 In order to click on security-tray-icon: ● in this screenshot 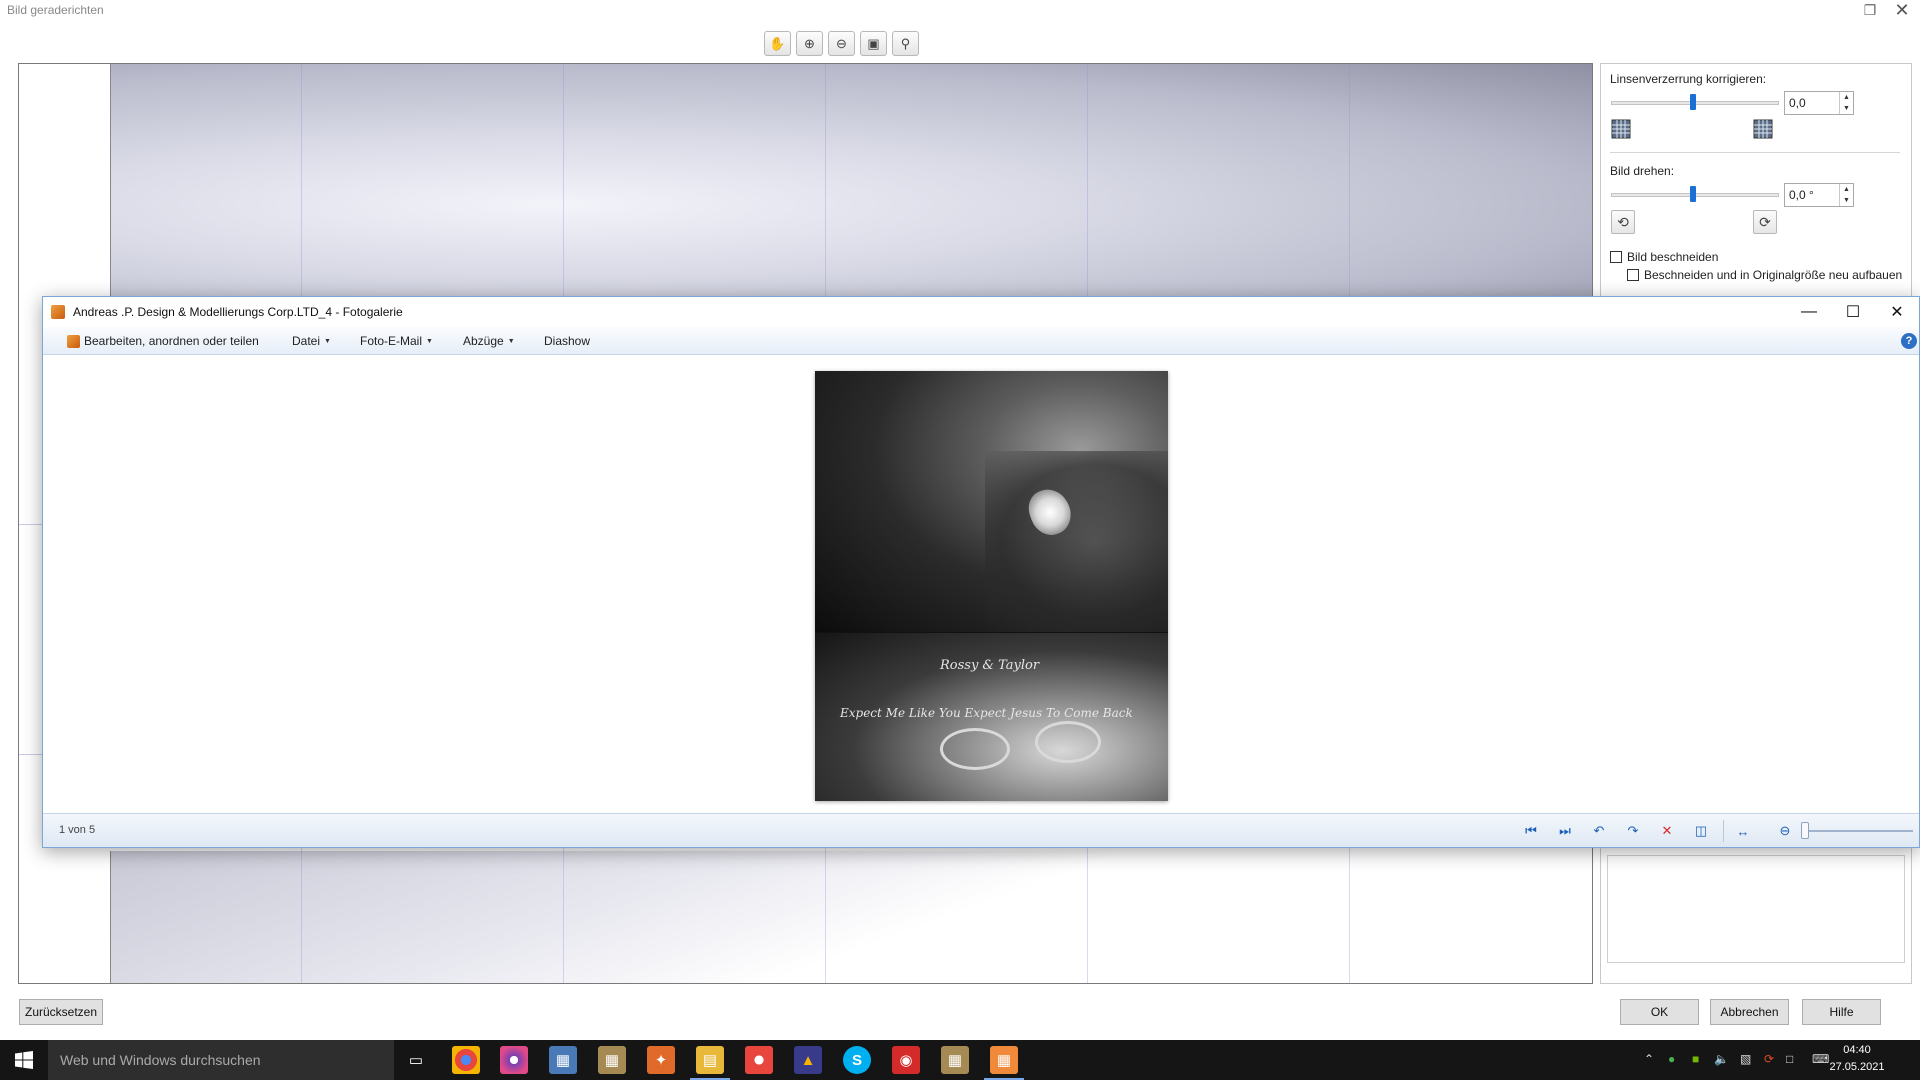, I will do `click(1671, 1059)`.